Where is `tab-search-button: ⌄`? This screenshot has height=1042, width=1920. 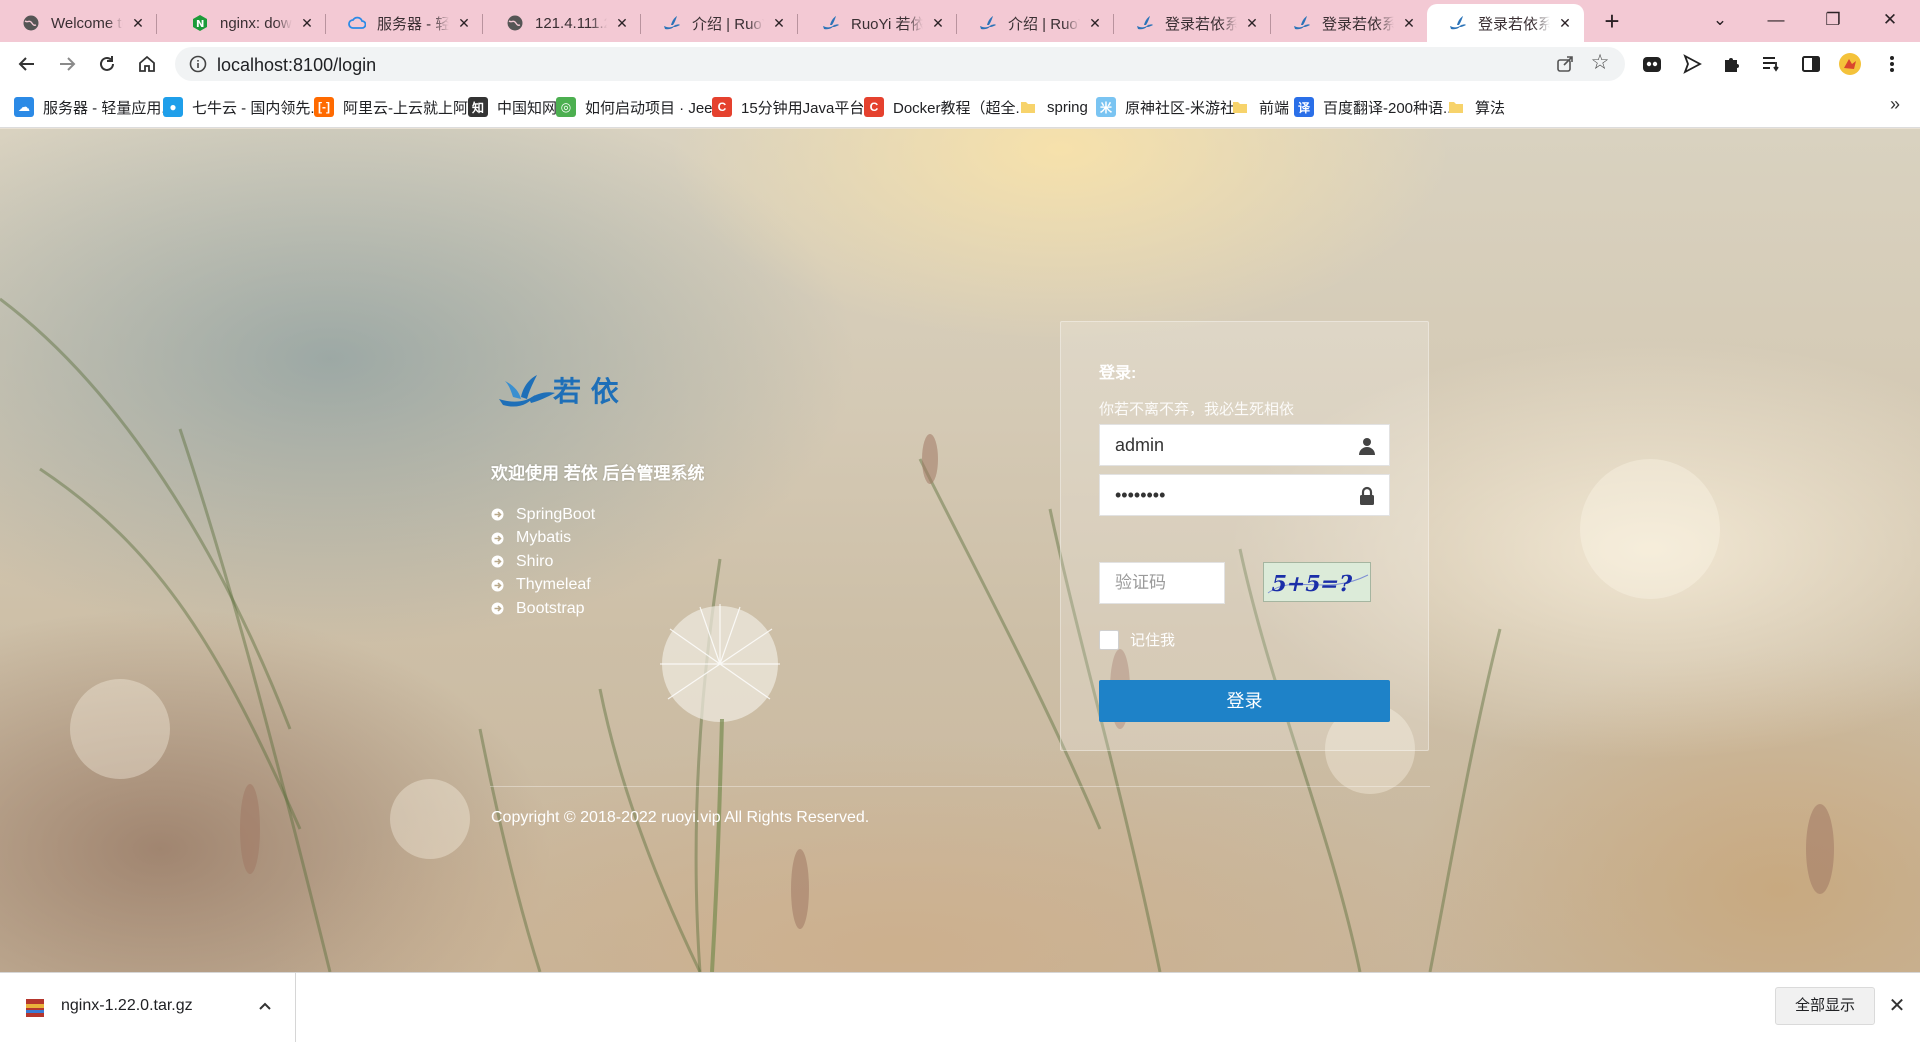 tab-search-button: ⌄ is located at coordinates (1720, 20).